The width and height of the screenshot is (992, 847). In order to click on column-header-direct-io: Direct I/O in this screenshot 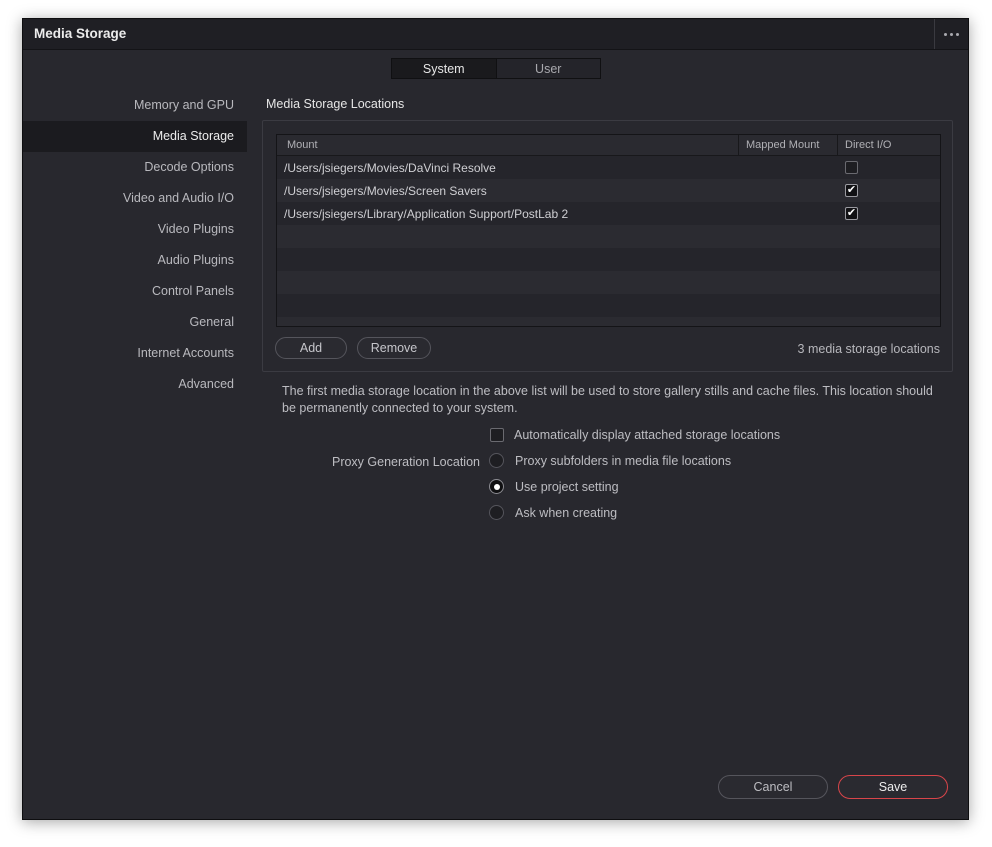, I will do `click(889, 145)`.